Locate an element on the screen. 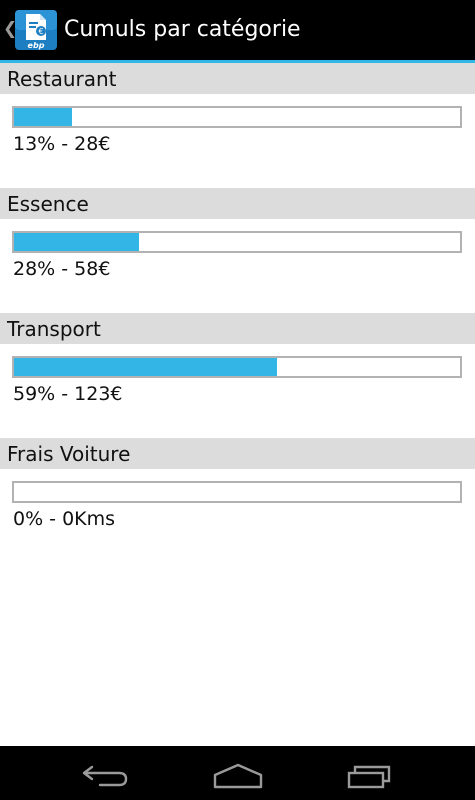  action-bar: ❮ € ebp Cumuls par catégorie is located at coordinates (237, 30).